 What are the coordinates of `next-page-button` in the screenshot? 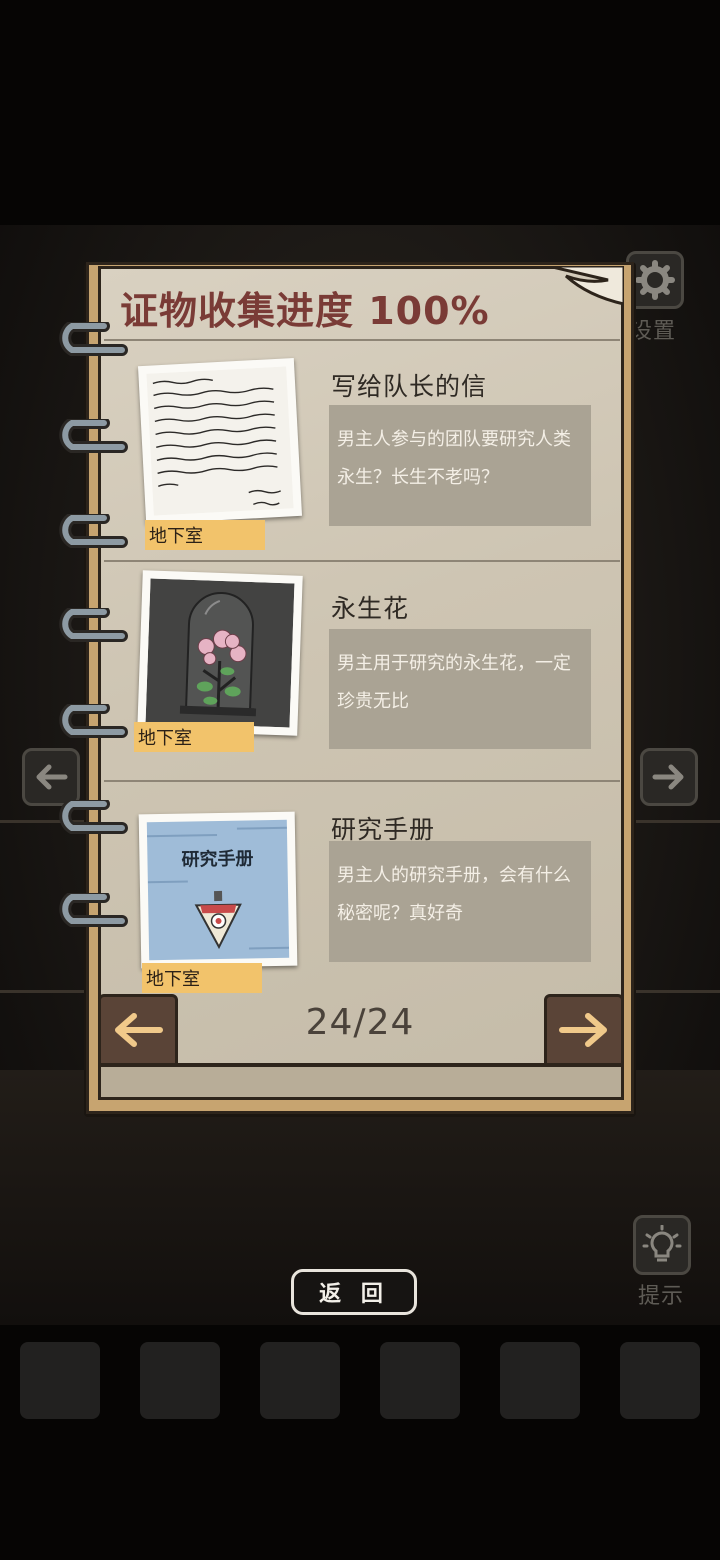 It's located at (584, 1030).